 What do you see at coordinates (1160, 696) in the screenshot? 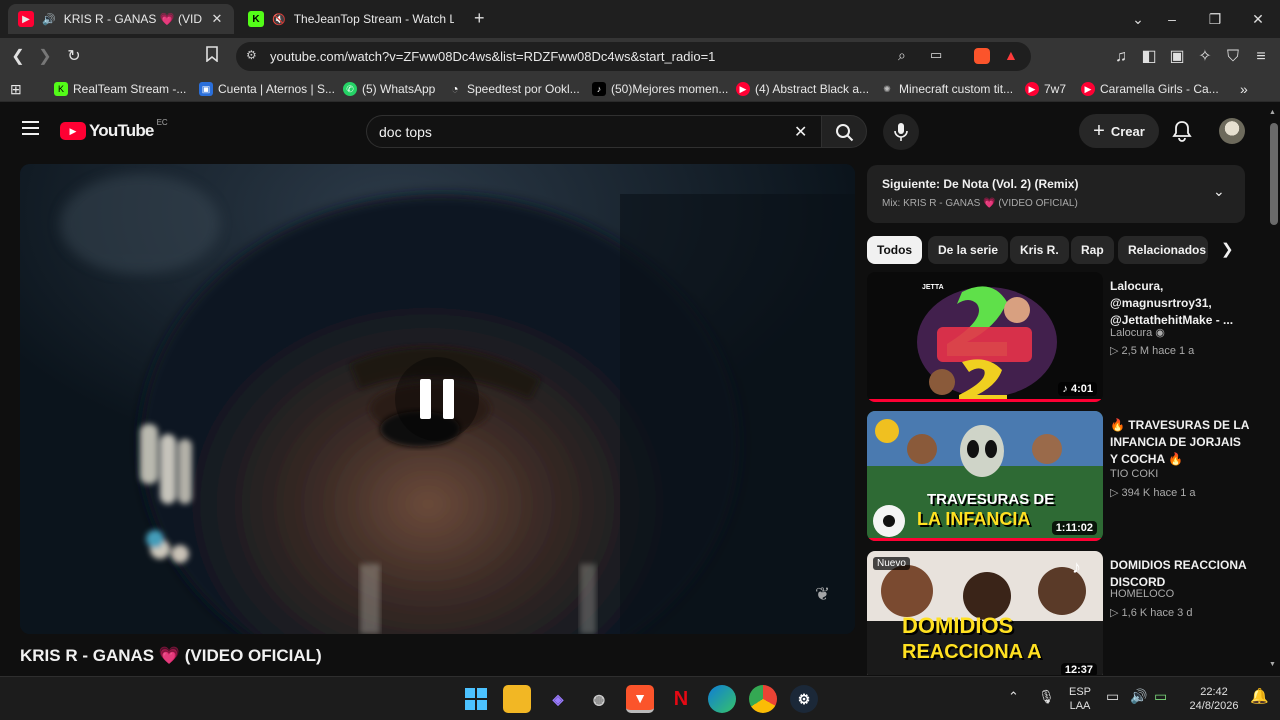
I see `battery-icon: ▭` at bounding box center [1160, 696].